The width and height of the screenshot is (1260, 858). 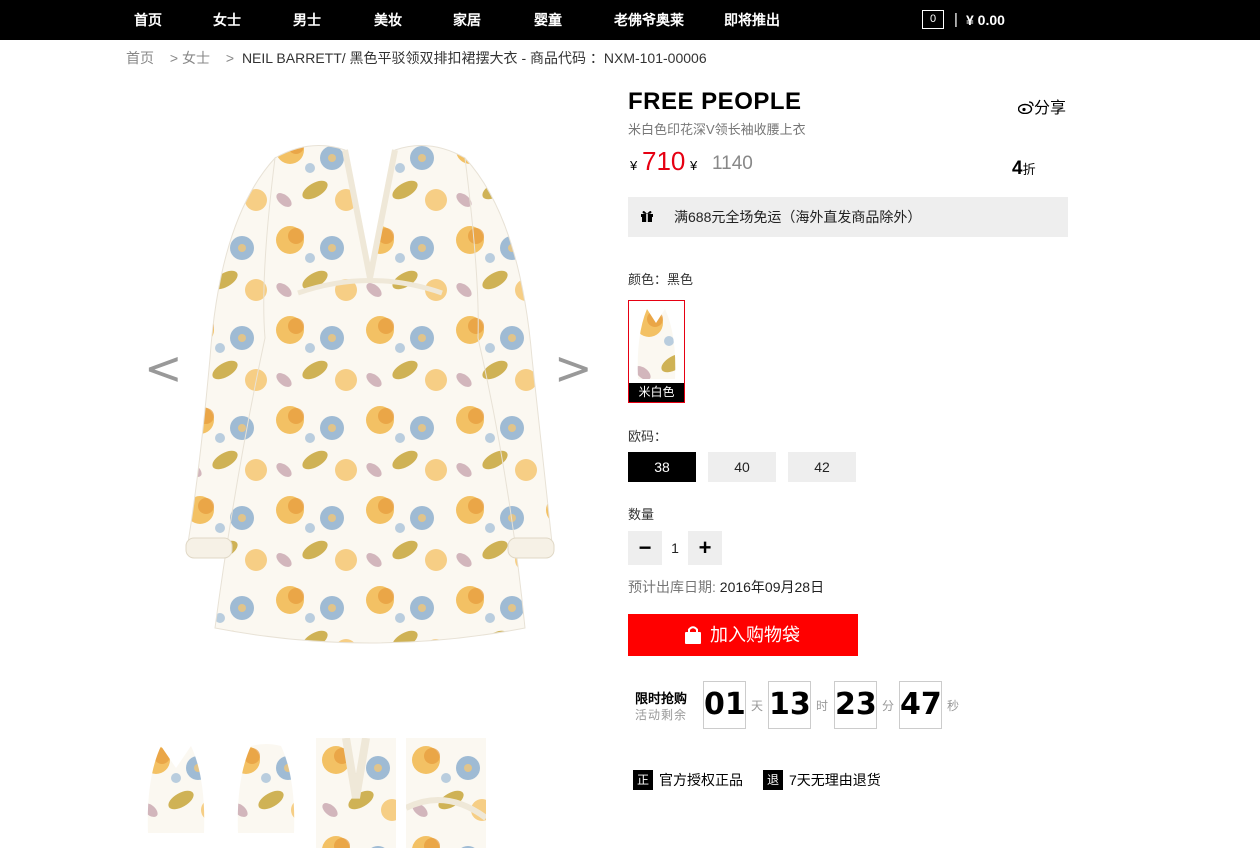 I want to click on size-option-38: 38, so click(x=662, y=467).